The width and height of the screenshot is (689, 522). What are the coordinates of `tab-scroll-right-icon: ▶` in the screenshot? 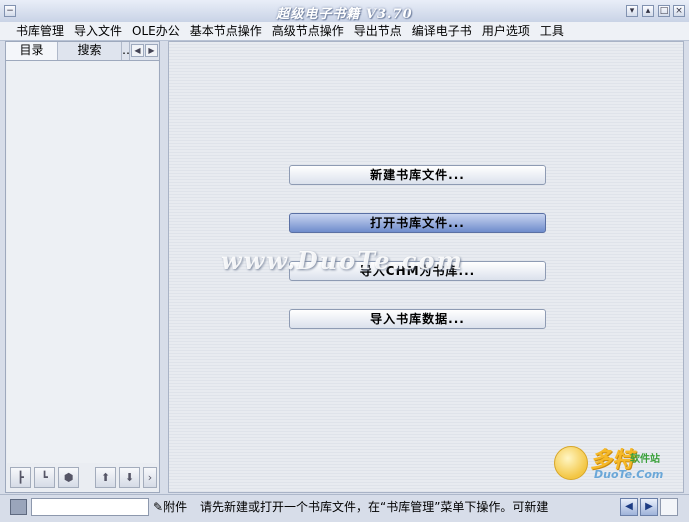 It's located at (151, 50).